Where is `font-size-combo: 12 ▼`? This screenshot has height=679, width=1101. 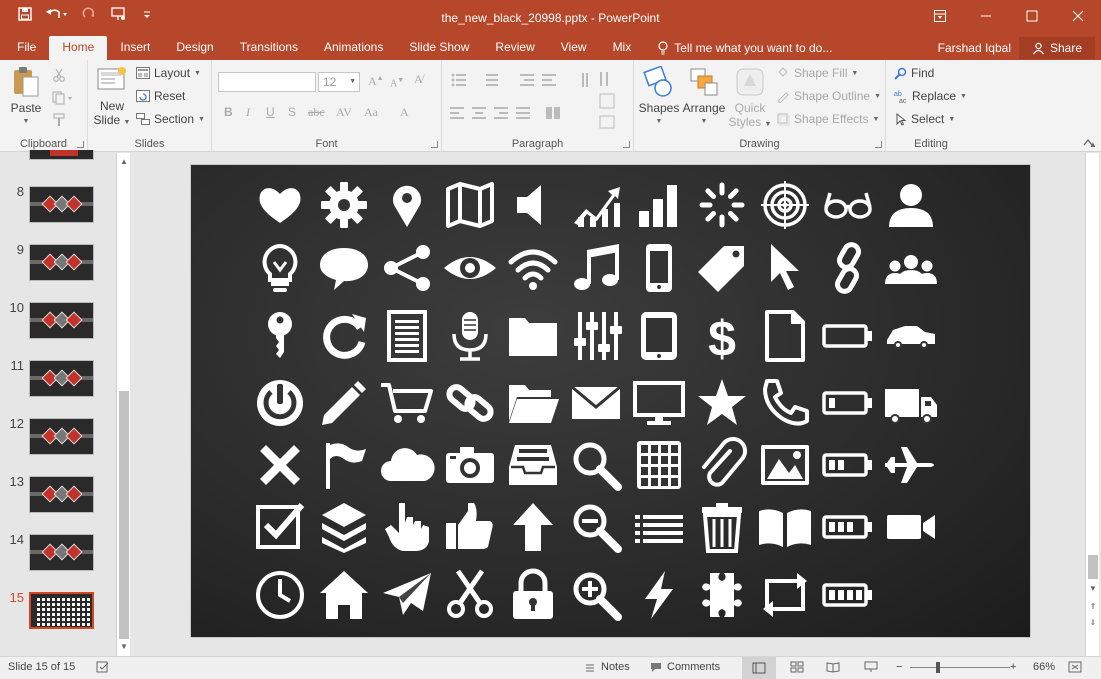
font-size-combo: 12 ▼ is located at coordinates (339, 82).